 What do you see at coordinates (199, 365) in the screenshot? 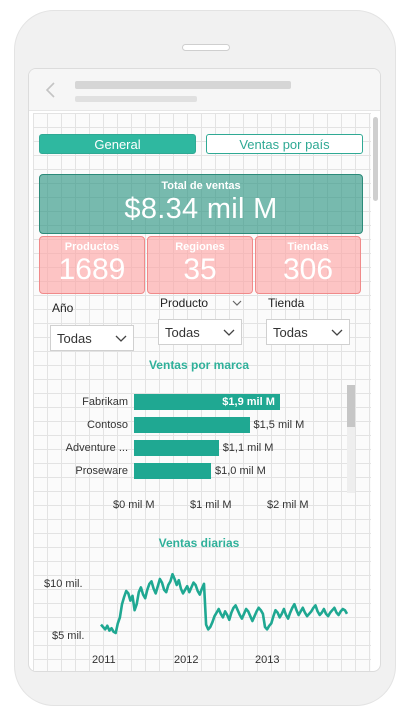
I see `bar-chart-title: Ventas por marca` at bounding box center [199, 365].